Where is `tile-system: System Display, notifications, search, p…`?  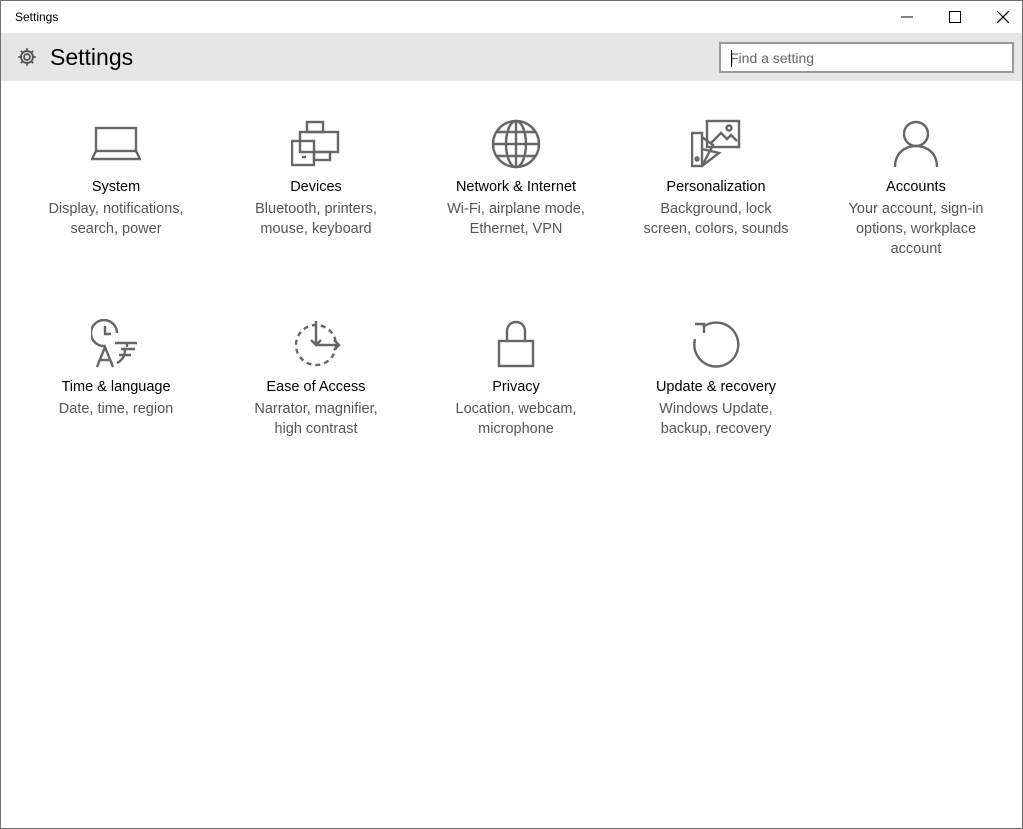
tile-system: System Display, notifications, search, p… is located at coordinates (116, 171).